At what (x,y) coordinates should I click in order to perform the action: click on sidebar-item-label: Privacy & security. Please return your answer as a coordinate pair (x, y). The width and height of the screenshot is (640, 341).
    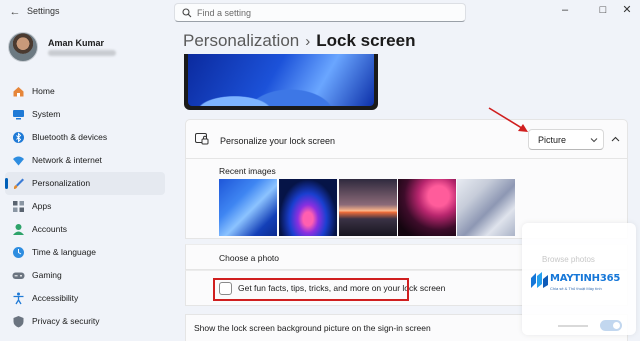
    Looking at the image, I should click on (66, 321).